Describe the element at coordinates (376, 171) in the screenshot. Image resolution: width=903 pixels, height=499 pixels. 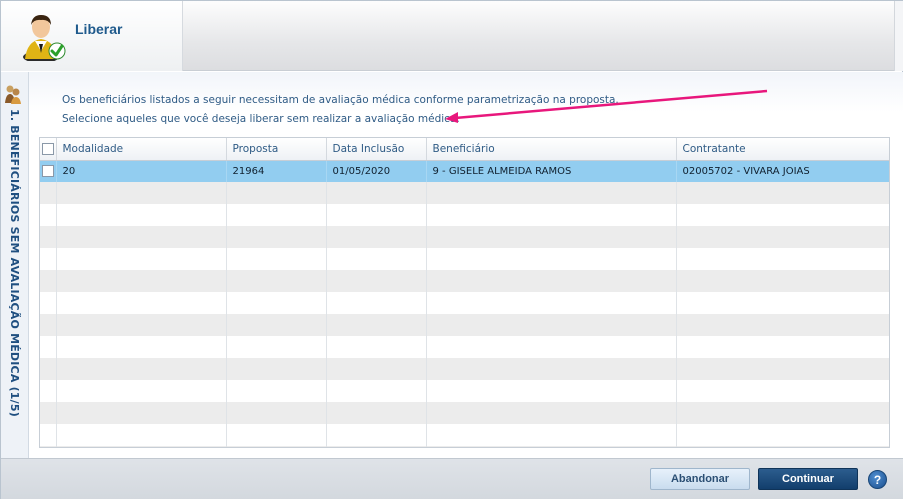
I see `cell-data-inclusao: 01/05/2020` at that location.